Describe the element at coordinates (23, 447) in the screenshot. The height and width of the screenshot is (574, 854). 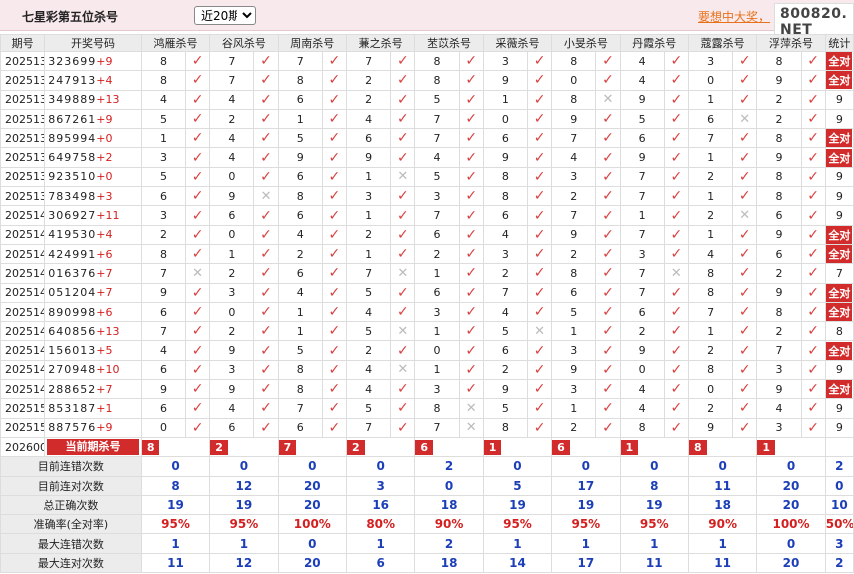
I see `current-issue: 2026001` at that location.